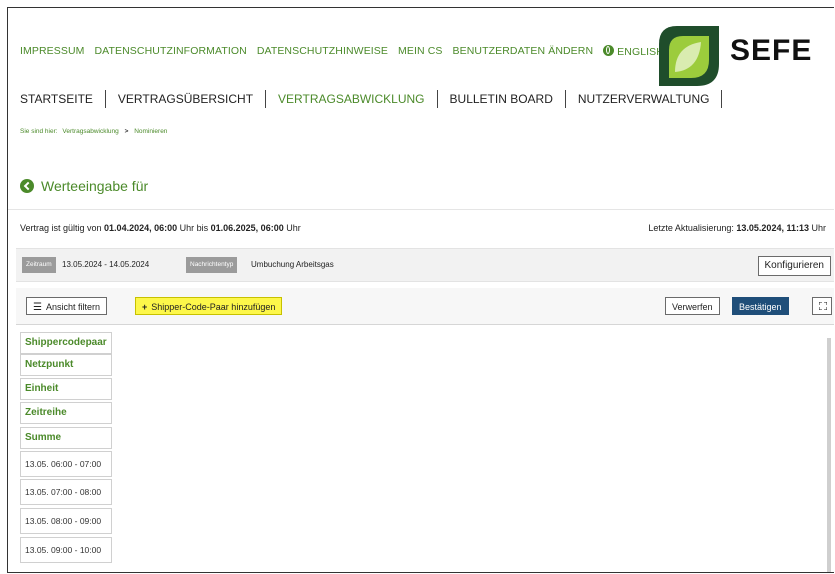 Image resolution: width=835 pixels, height=574 pixels. Describe the element at coordinates (39, 131) in the screenshot. I see `breadcrumb-prefix: Sie sind hier:` at that location.